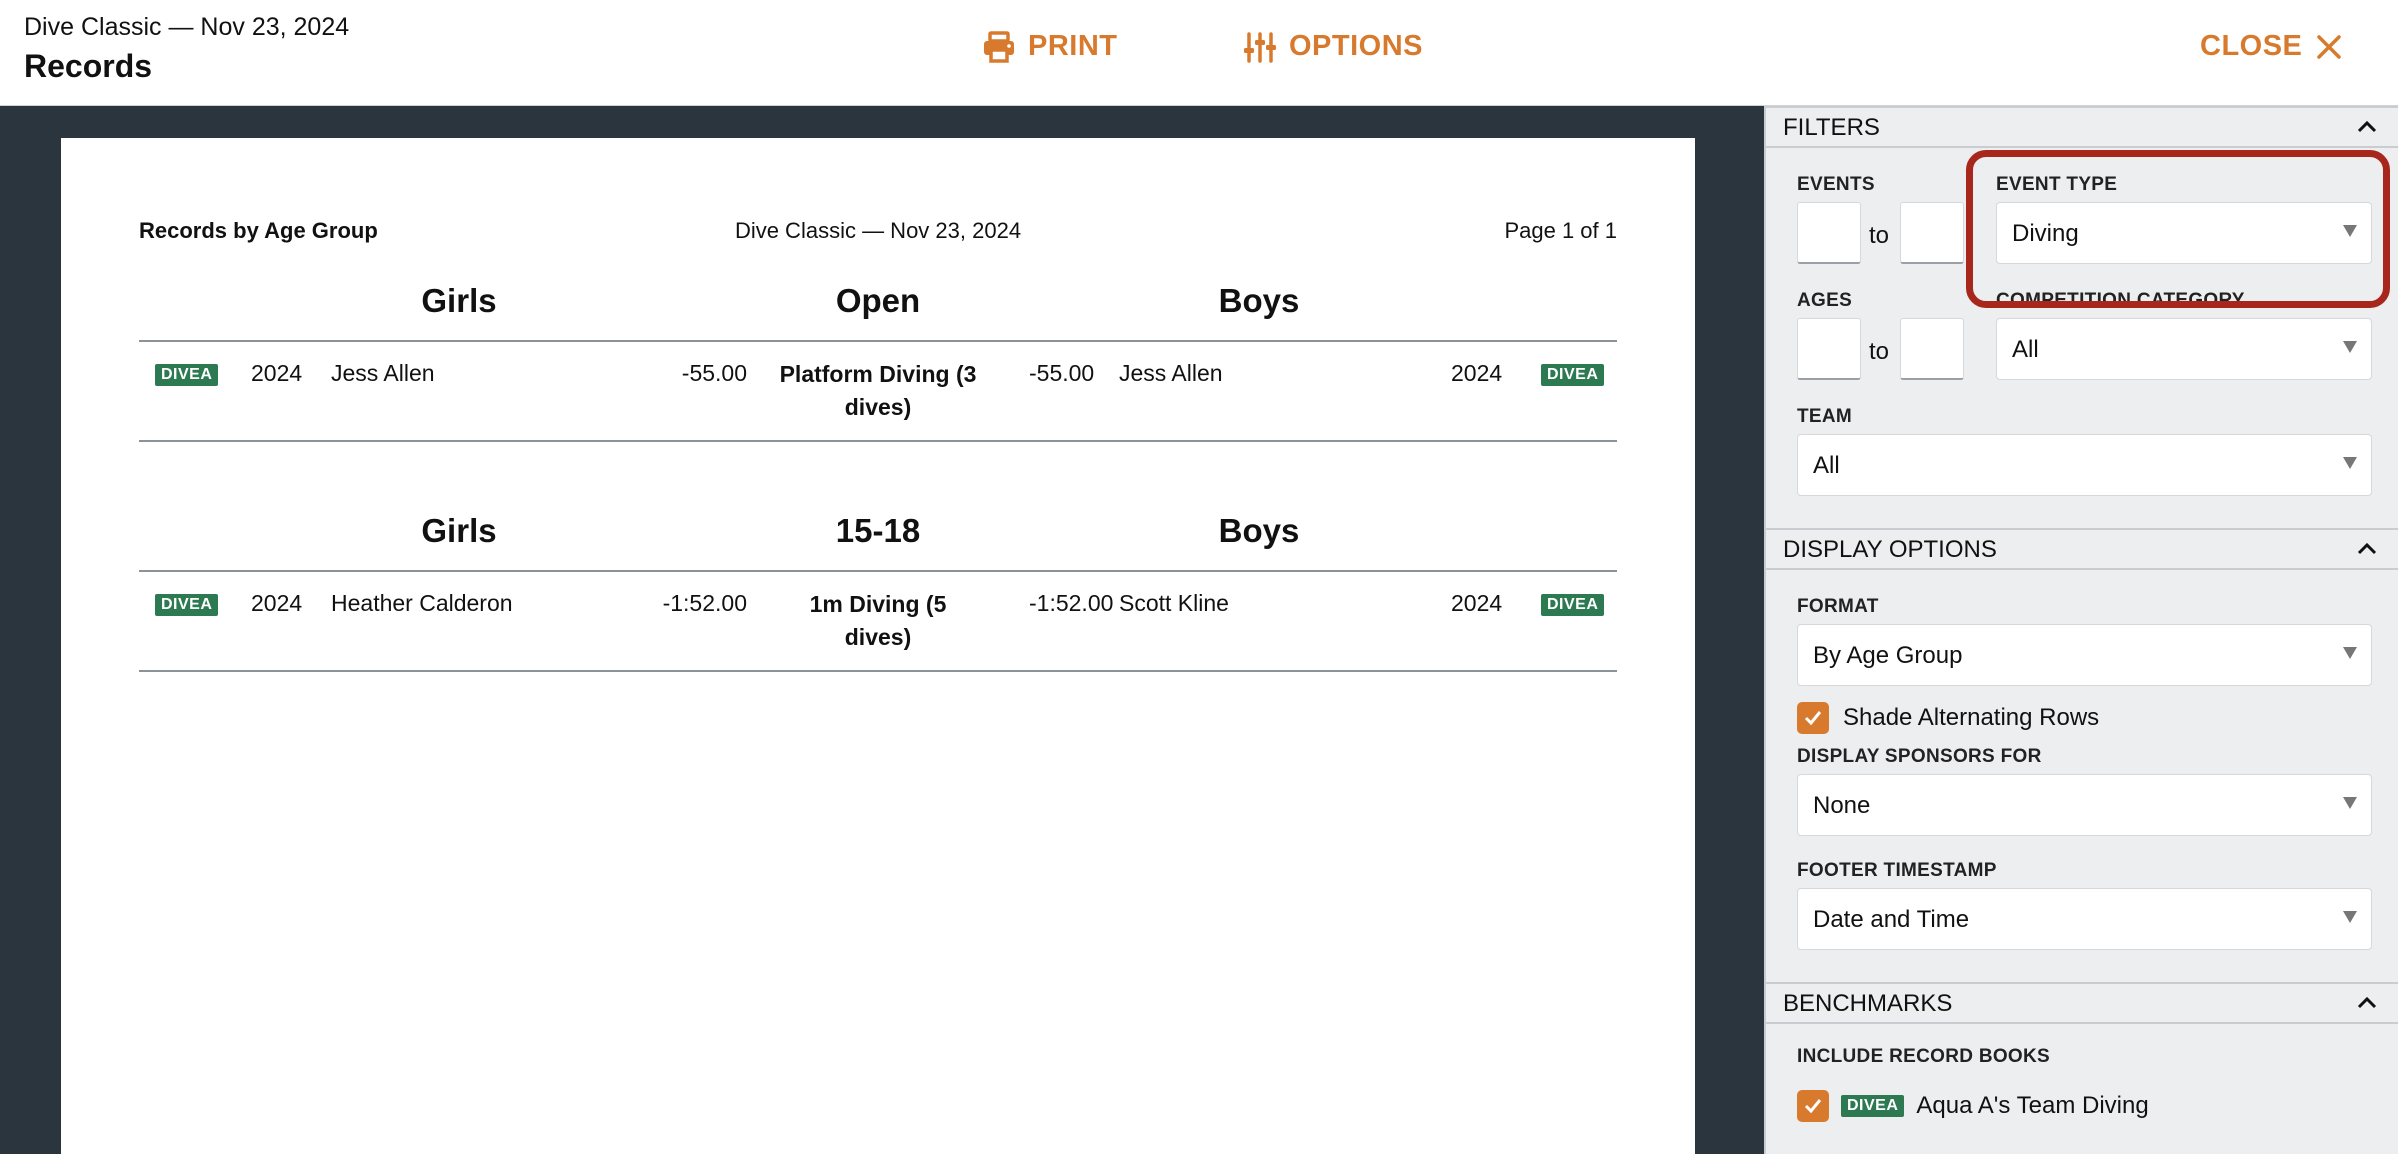 Image resolution: width=2398 pixels, height=1154 pixels. What do you see at coordinates (2032, 1105) in the screenshot?
I see `record-book-name: Aqua A's Team Diving` at bounding box center [2032, 1105].